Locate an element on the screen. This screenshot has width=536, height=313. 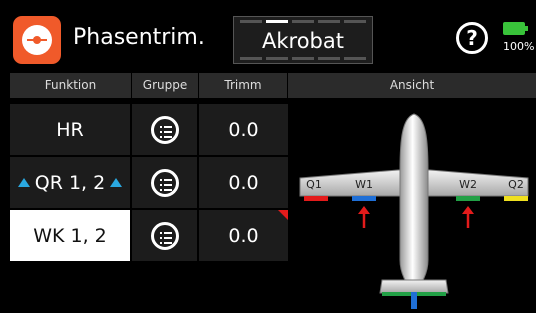
table-row: HR 0.0 is located at coordinates (149, 129).